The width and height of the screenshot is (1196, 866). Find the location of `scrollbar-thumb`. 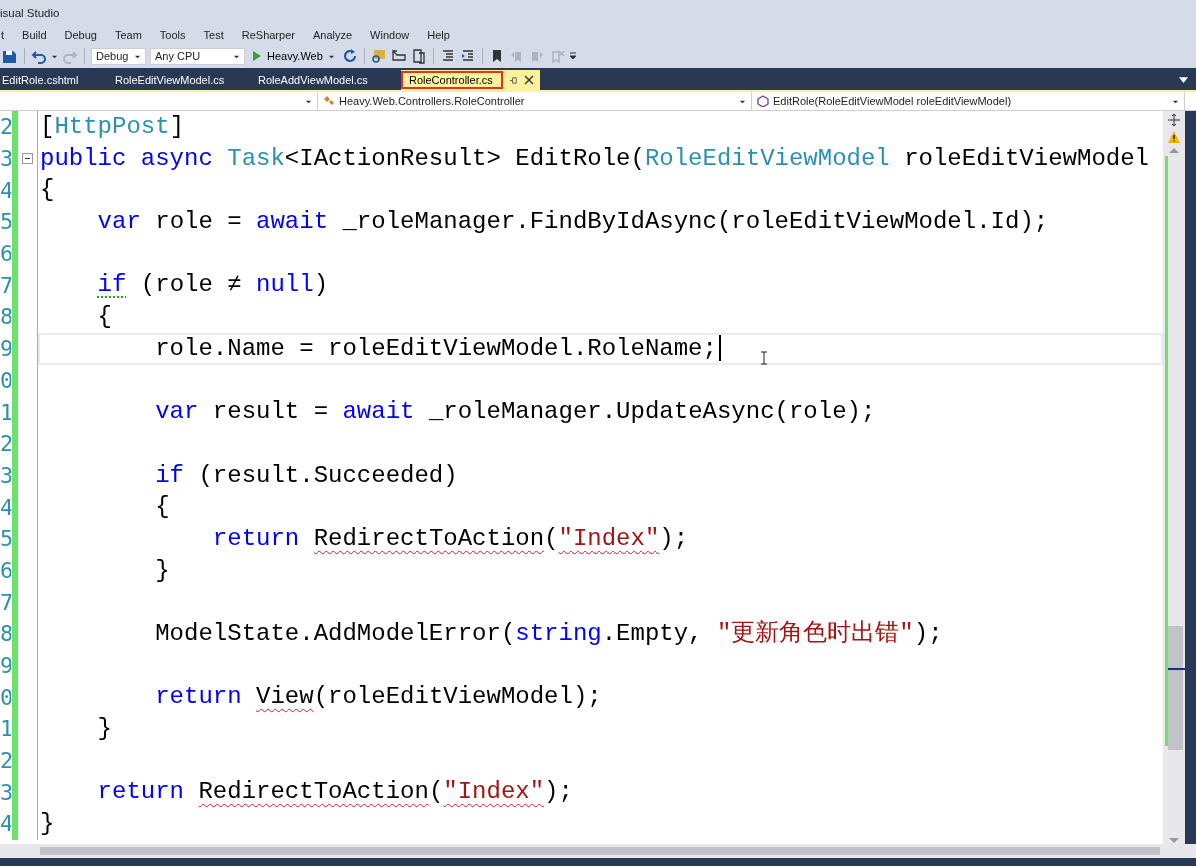

scrollbar-thumb is located at coordinates (1175, 688).